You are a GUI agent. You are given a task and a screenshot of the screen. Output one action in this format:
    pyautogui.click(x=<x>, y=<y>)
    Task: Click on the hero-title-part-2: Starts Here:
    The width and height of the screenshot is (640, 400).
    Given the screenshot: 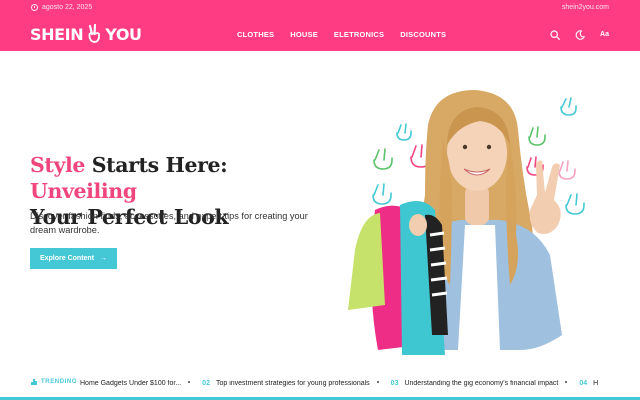 What is the action you would take?
    pyautogui.click(x=159, y=165)
    